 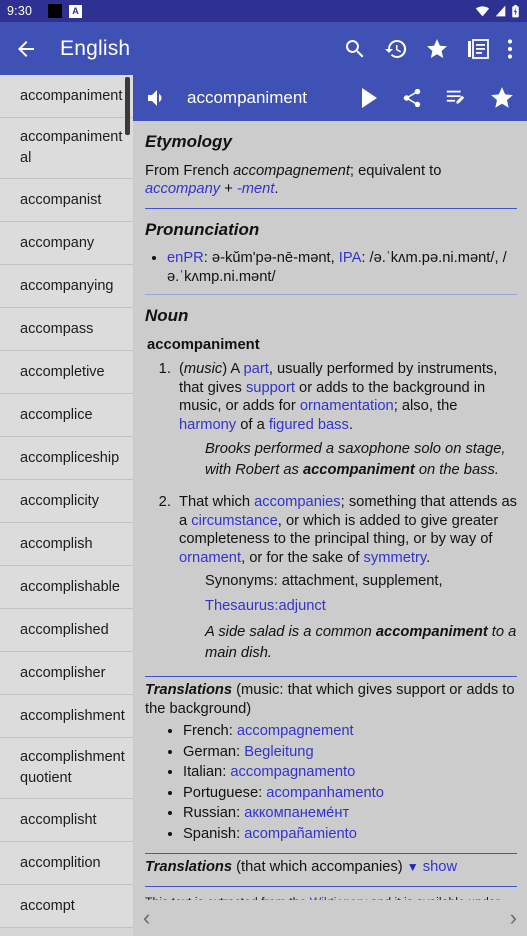 What do you see at coordinates (189, 170) in the screenshot?
I see `etymology-prefix: From French` at bounding box center [189, 170].